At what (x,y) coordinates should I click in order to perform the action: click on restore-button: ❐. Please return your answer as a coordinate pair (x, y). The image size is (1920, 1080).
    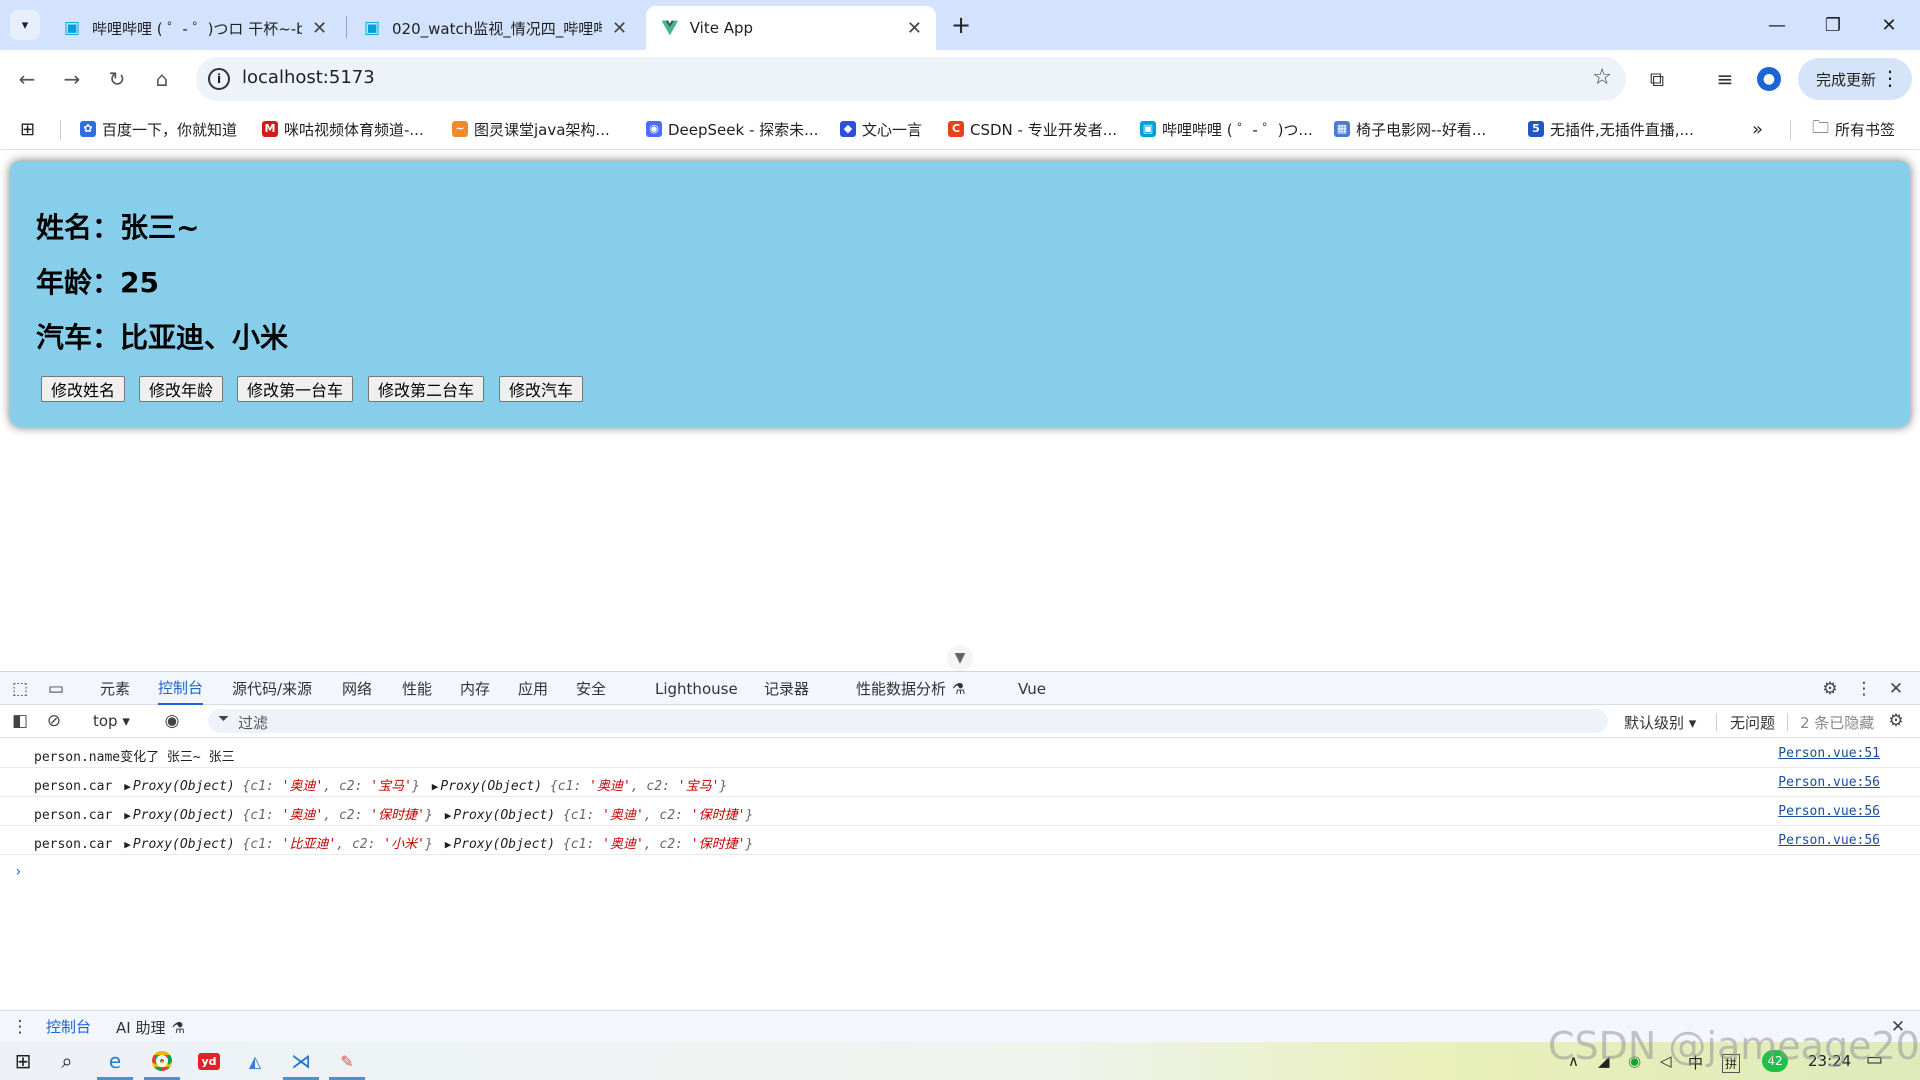
    Looking at the image, I should click on (1833, 25).